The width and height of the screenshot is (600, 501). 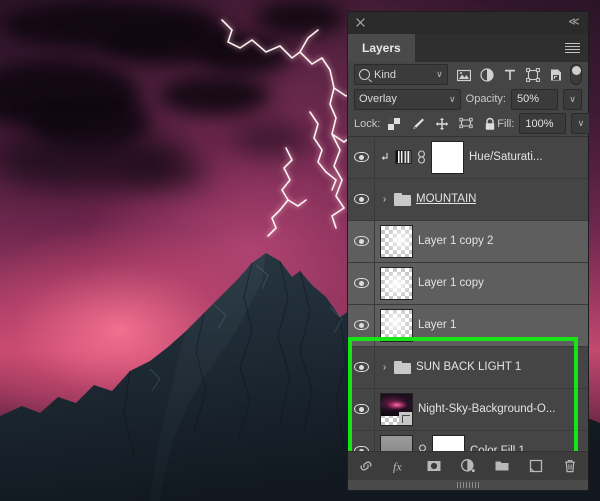 What do you see at coordinates (378, 99) in the screenshot?
I see `blend-mode-value: Overlay` at bounding box center [378, 99].